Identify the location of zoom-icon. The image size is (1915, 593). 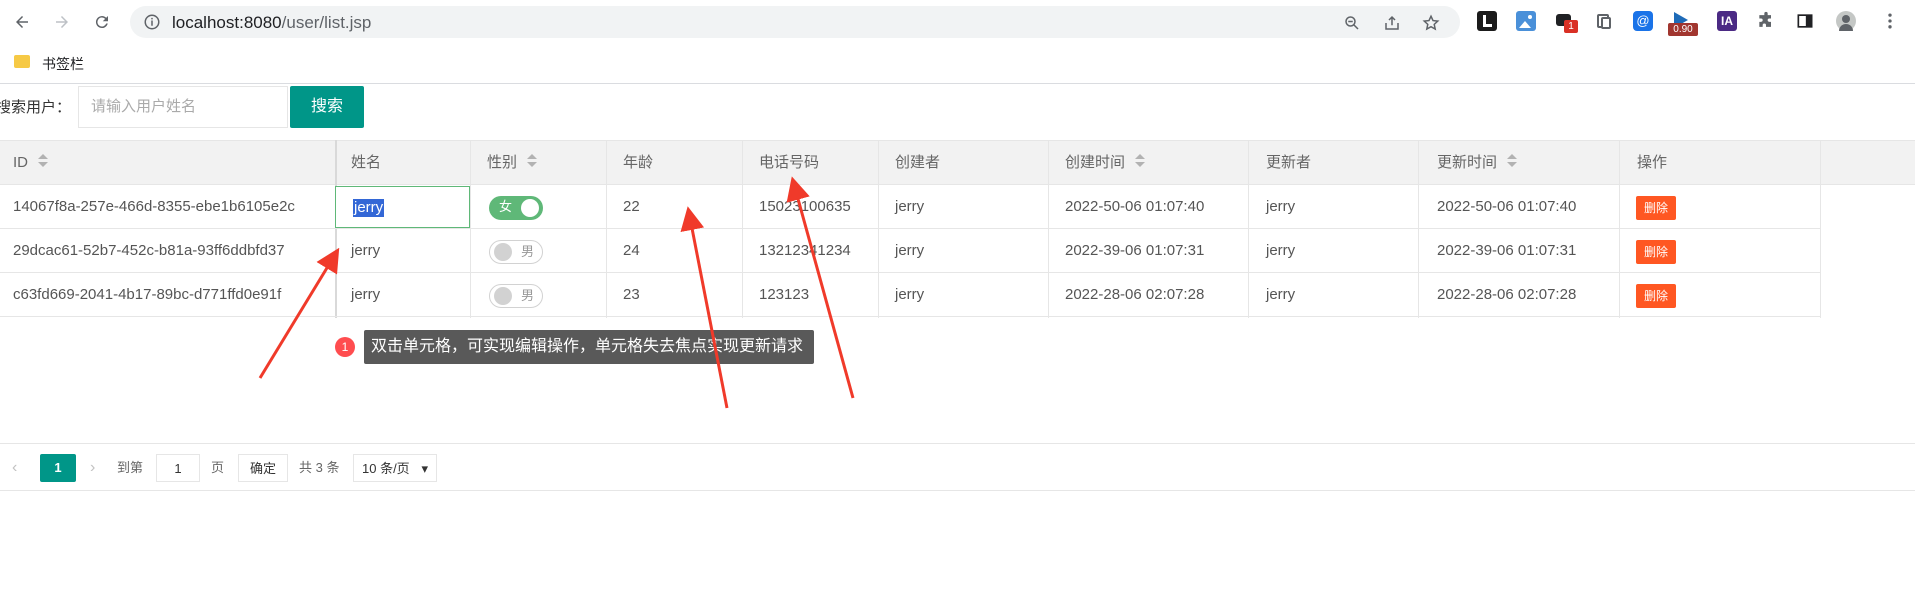
(1352, 23).